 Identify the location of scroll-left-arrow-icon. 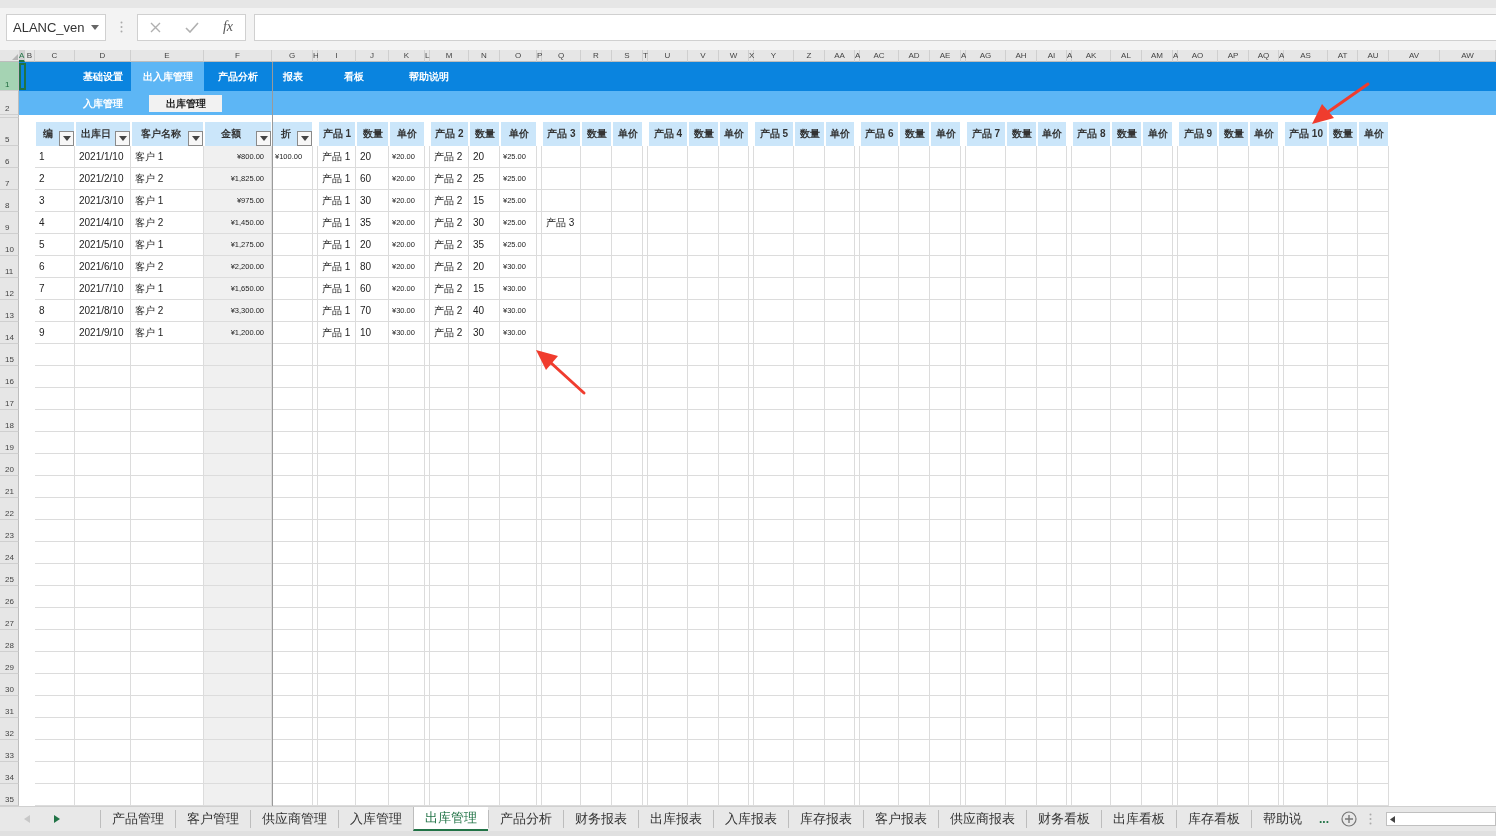
(1392, 819).